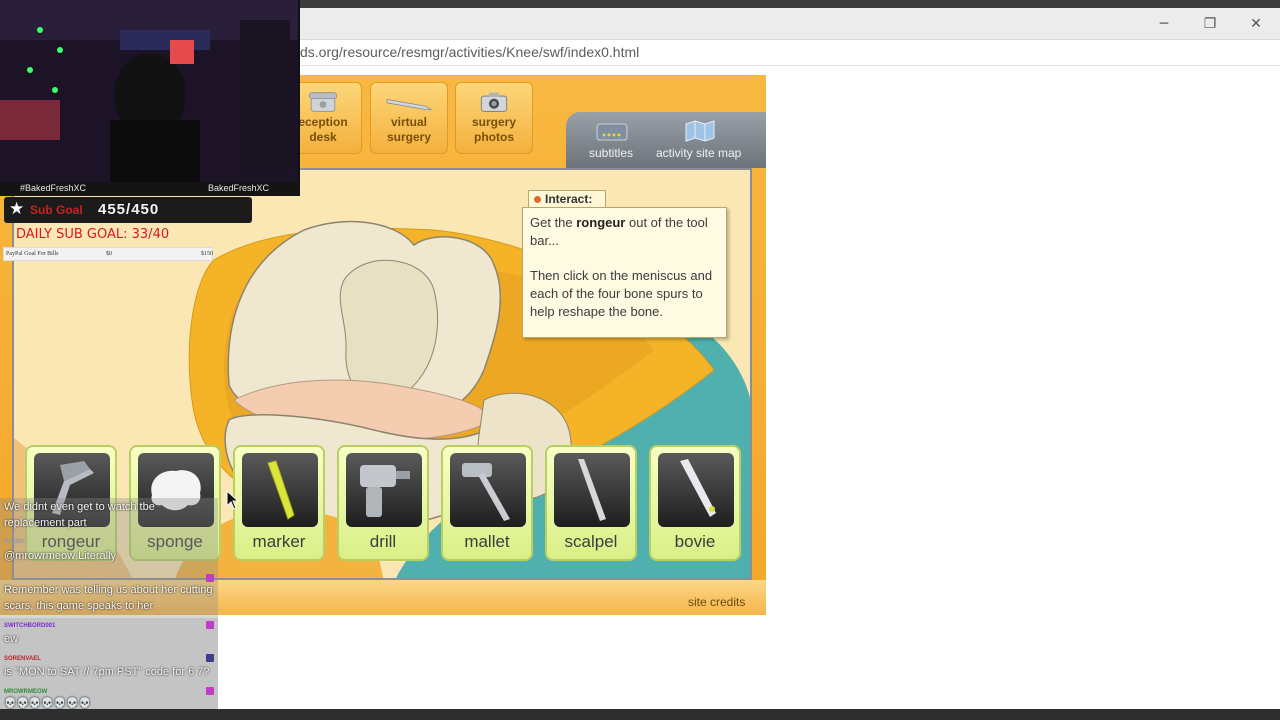 This screenshot has height=720, width=1280. I want to click on instruction-tool: rongeur, so click(601, 222).